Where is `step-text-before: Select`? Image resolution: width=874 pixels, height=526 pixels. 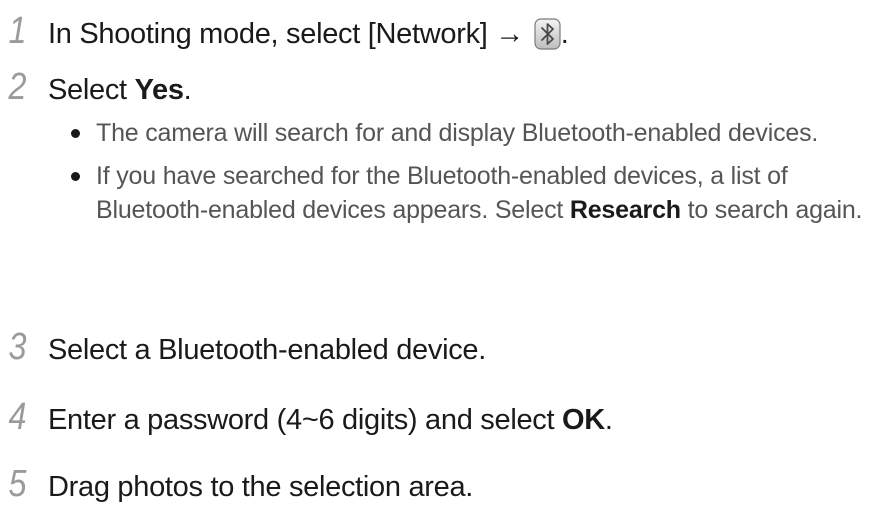 step-text-before: Select is located at coordinates (91, 90).